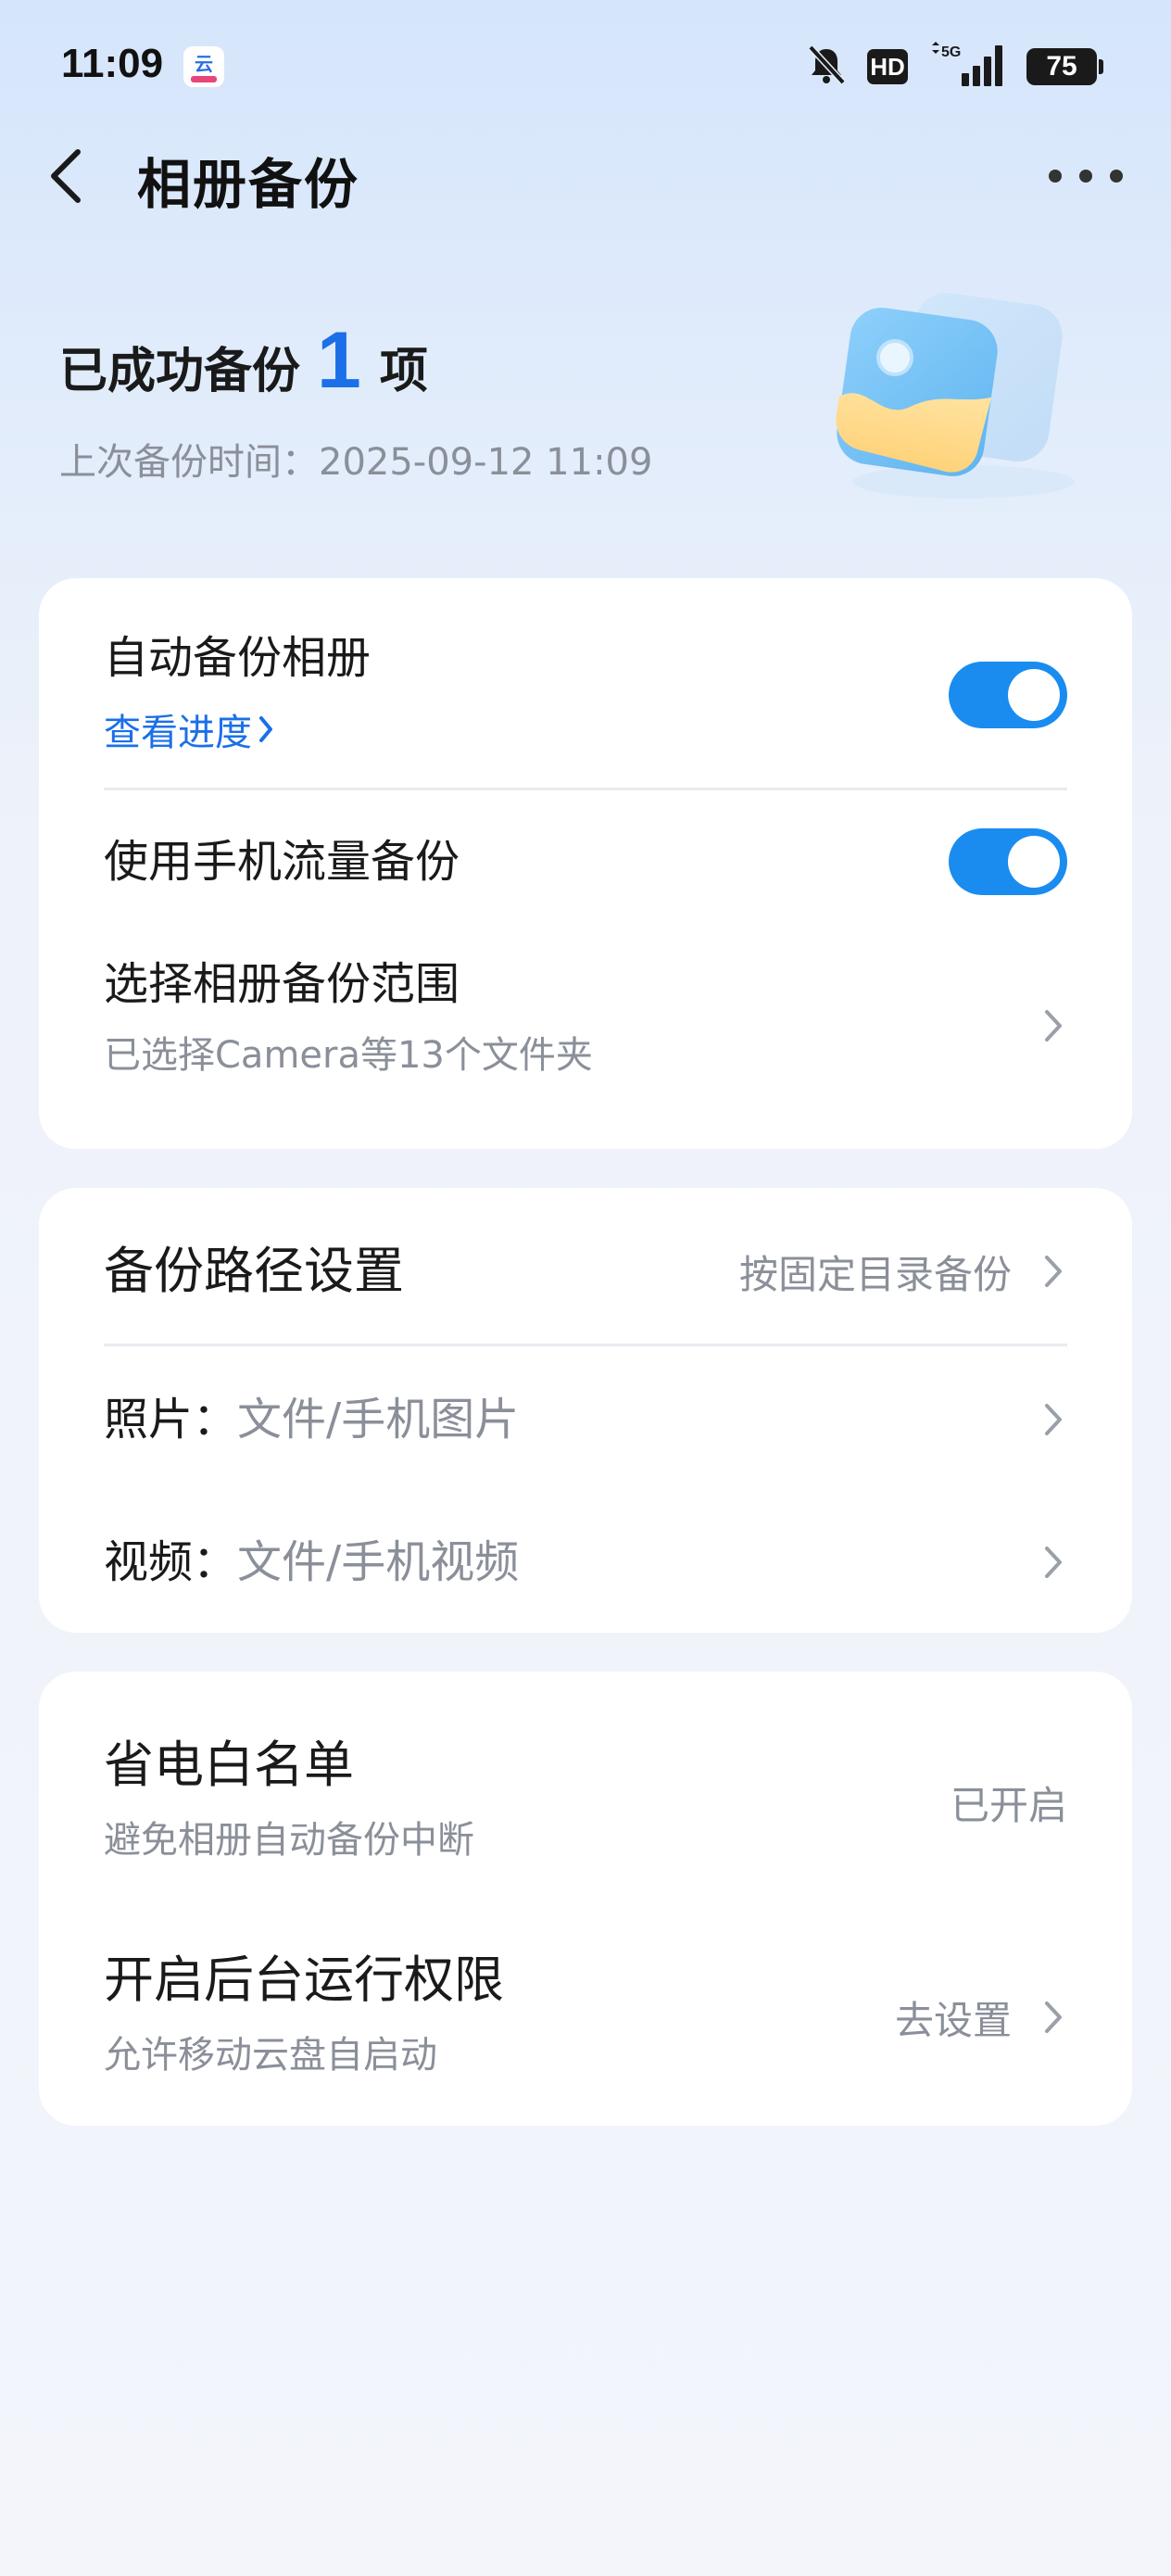 The height and width of the screenshot is (2576, 1171). I want to click on summary-suffix: 项, so click(404, 372).